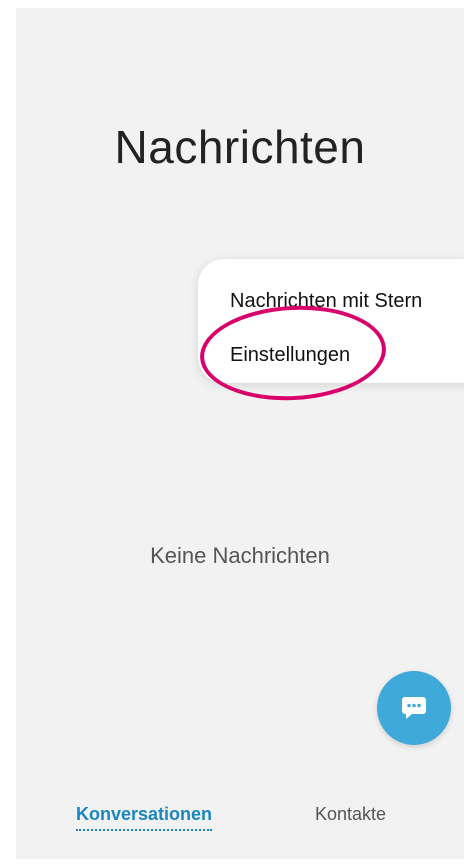 The height and width of the screenshot is (867, 464). I want to click on menu-item-starred-messages: Nachrichten mit Stern, so click(326, 301).